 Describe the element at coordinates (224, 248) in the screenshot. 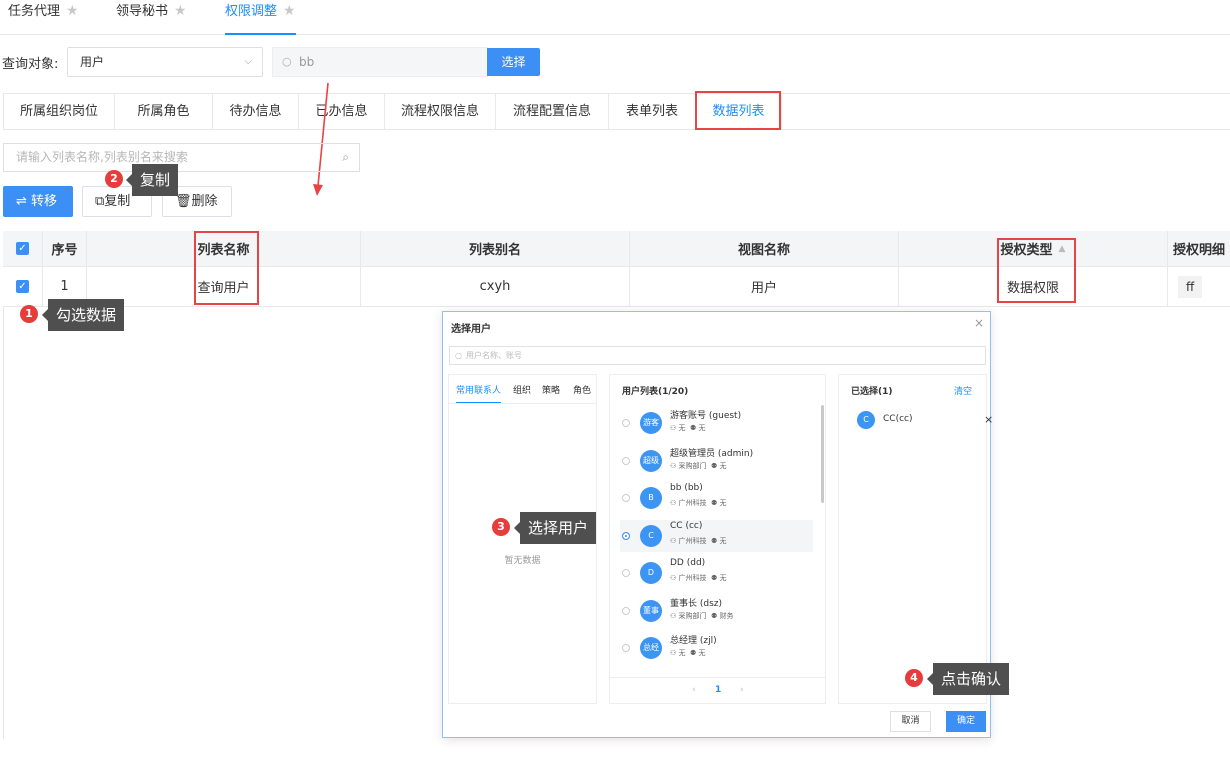

I see `col-list-name: 列表名称` at that location.